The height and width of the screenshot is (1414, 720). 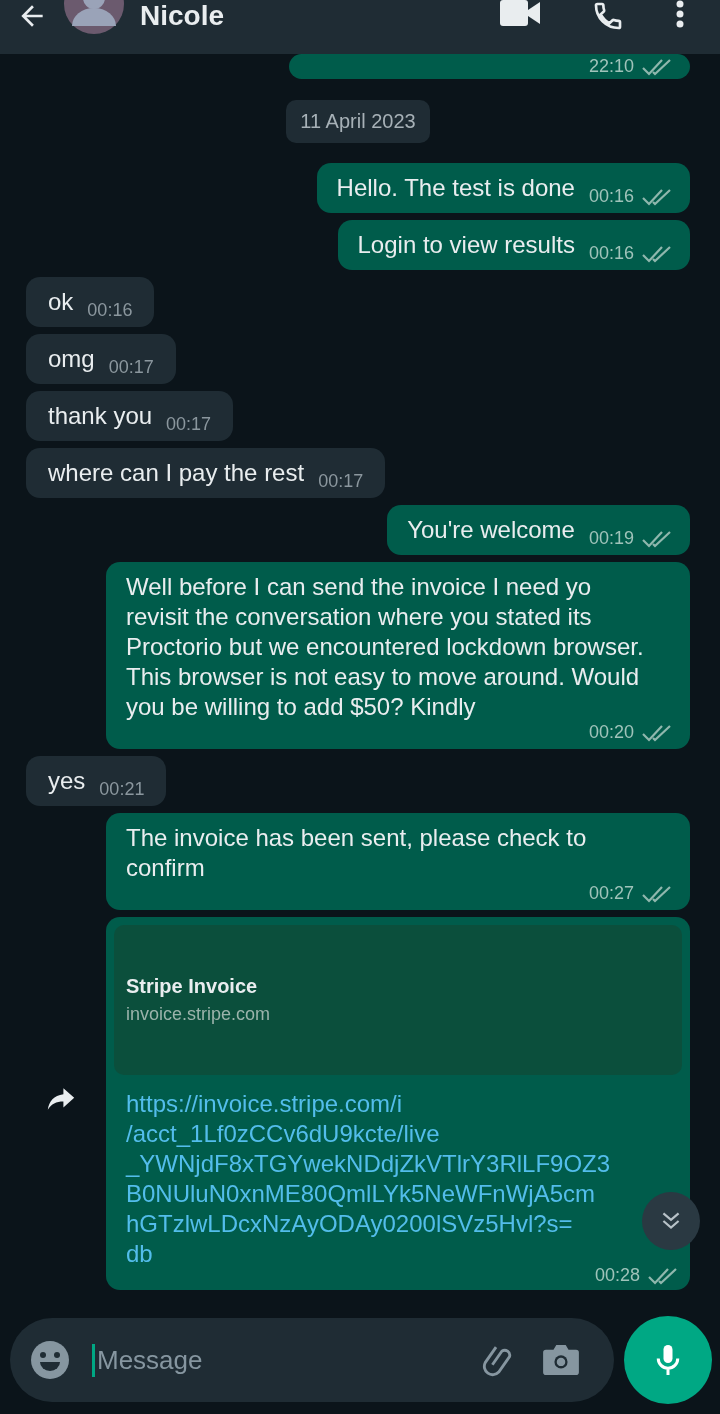 What do you see at coordinates (491, 530) in the screenshot?
I see `message-text: You're welcome` at bounding box center [491, 530].